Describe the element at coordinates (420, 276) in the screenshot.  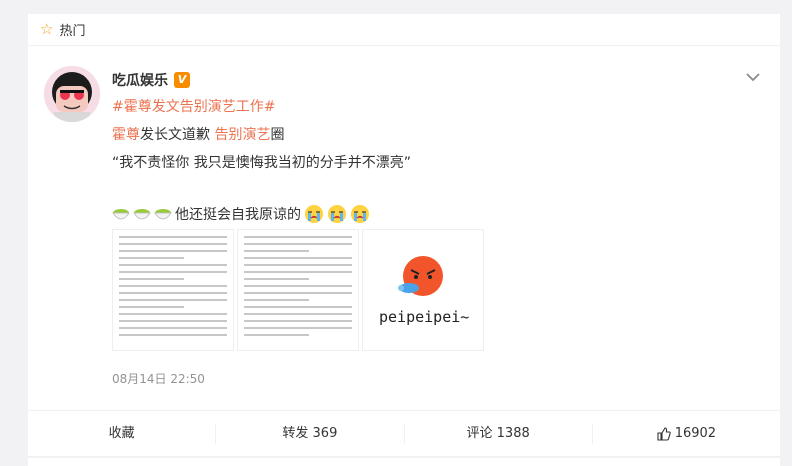
I see `angry-emoji-icon` at that location.